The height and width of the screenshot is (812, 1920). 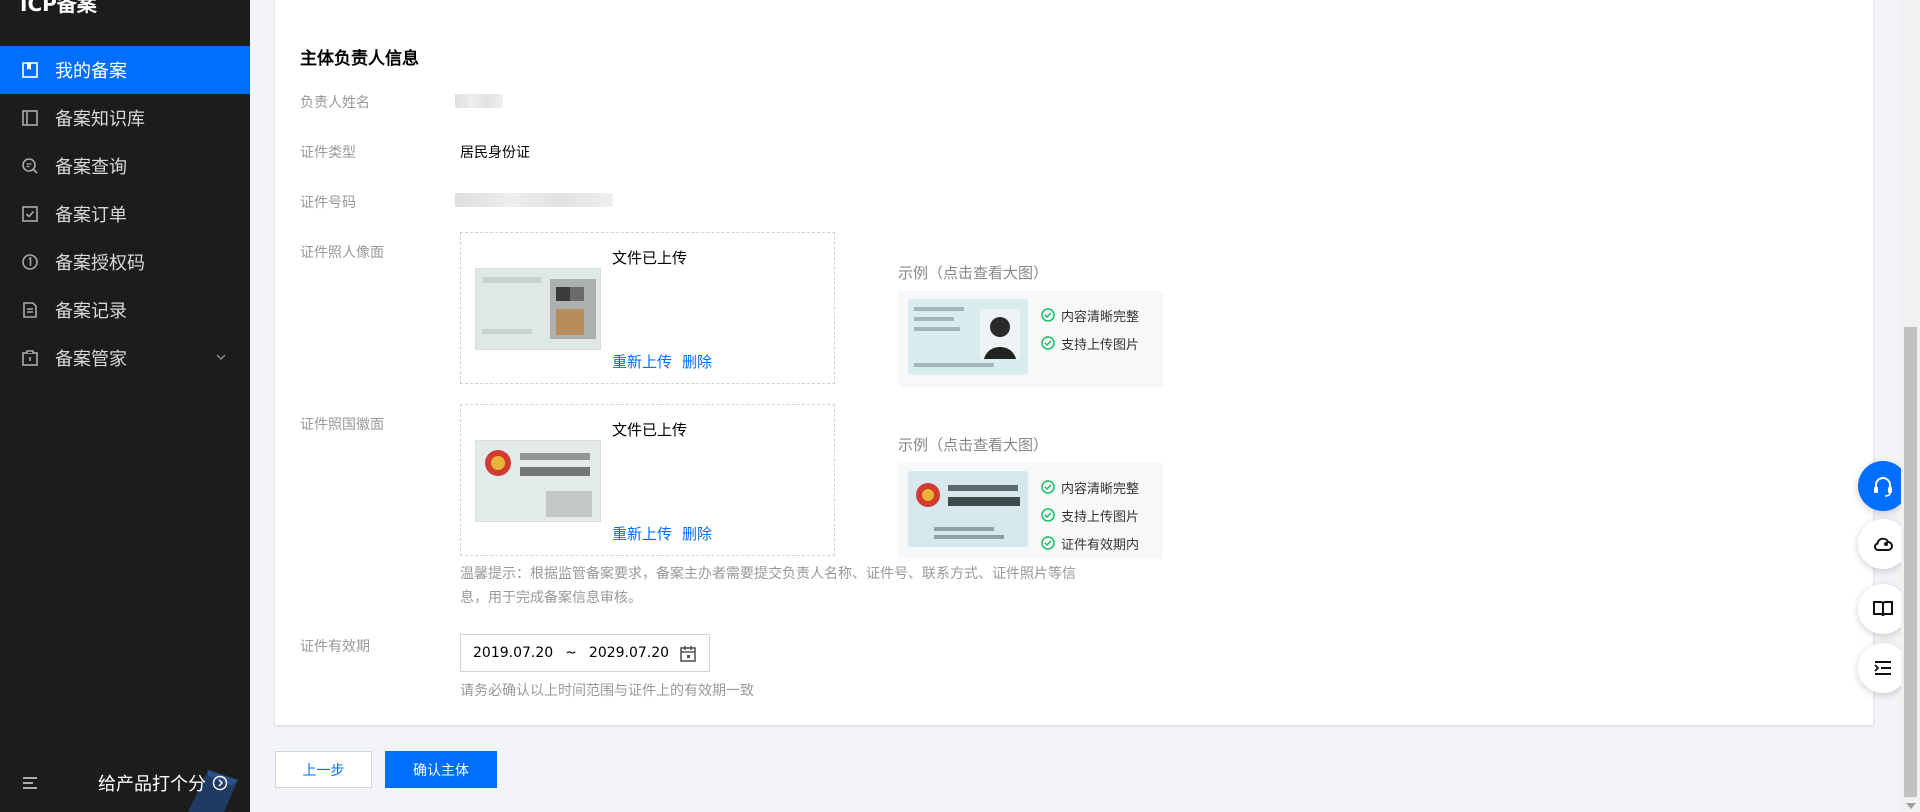 I want to click on calendar-icon, so click(x=688, y=654).